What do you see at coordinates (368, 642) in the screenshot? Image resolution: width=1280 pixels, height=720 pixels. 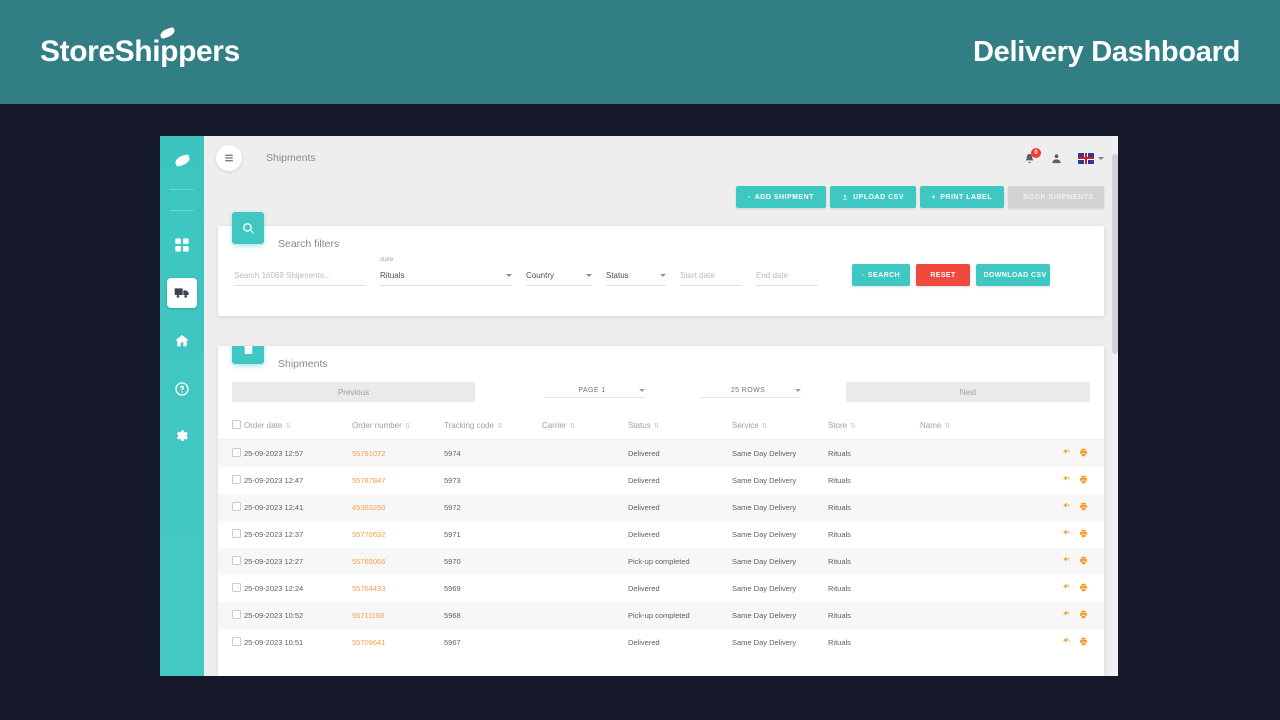 I see `order-number-link: 55709641` at bounding box center [368, 642].